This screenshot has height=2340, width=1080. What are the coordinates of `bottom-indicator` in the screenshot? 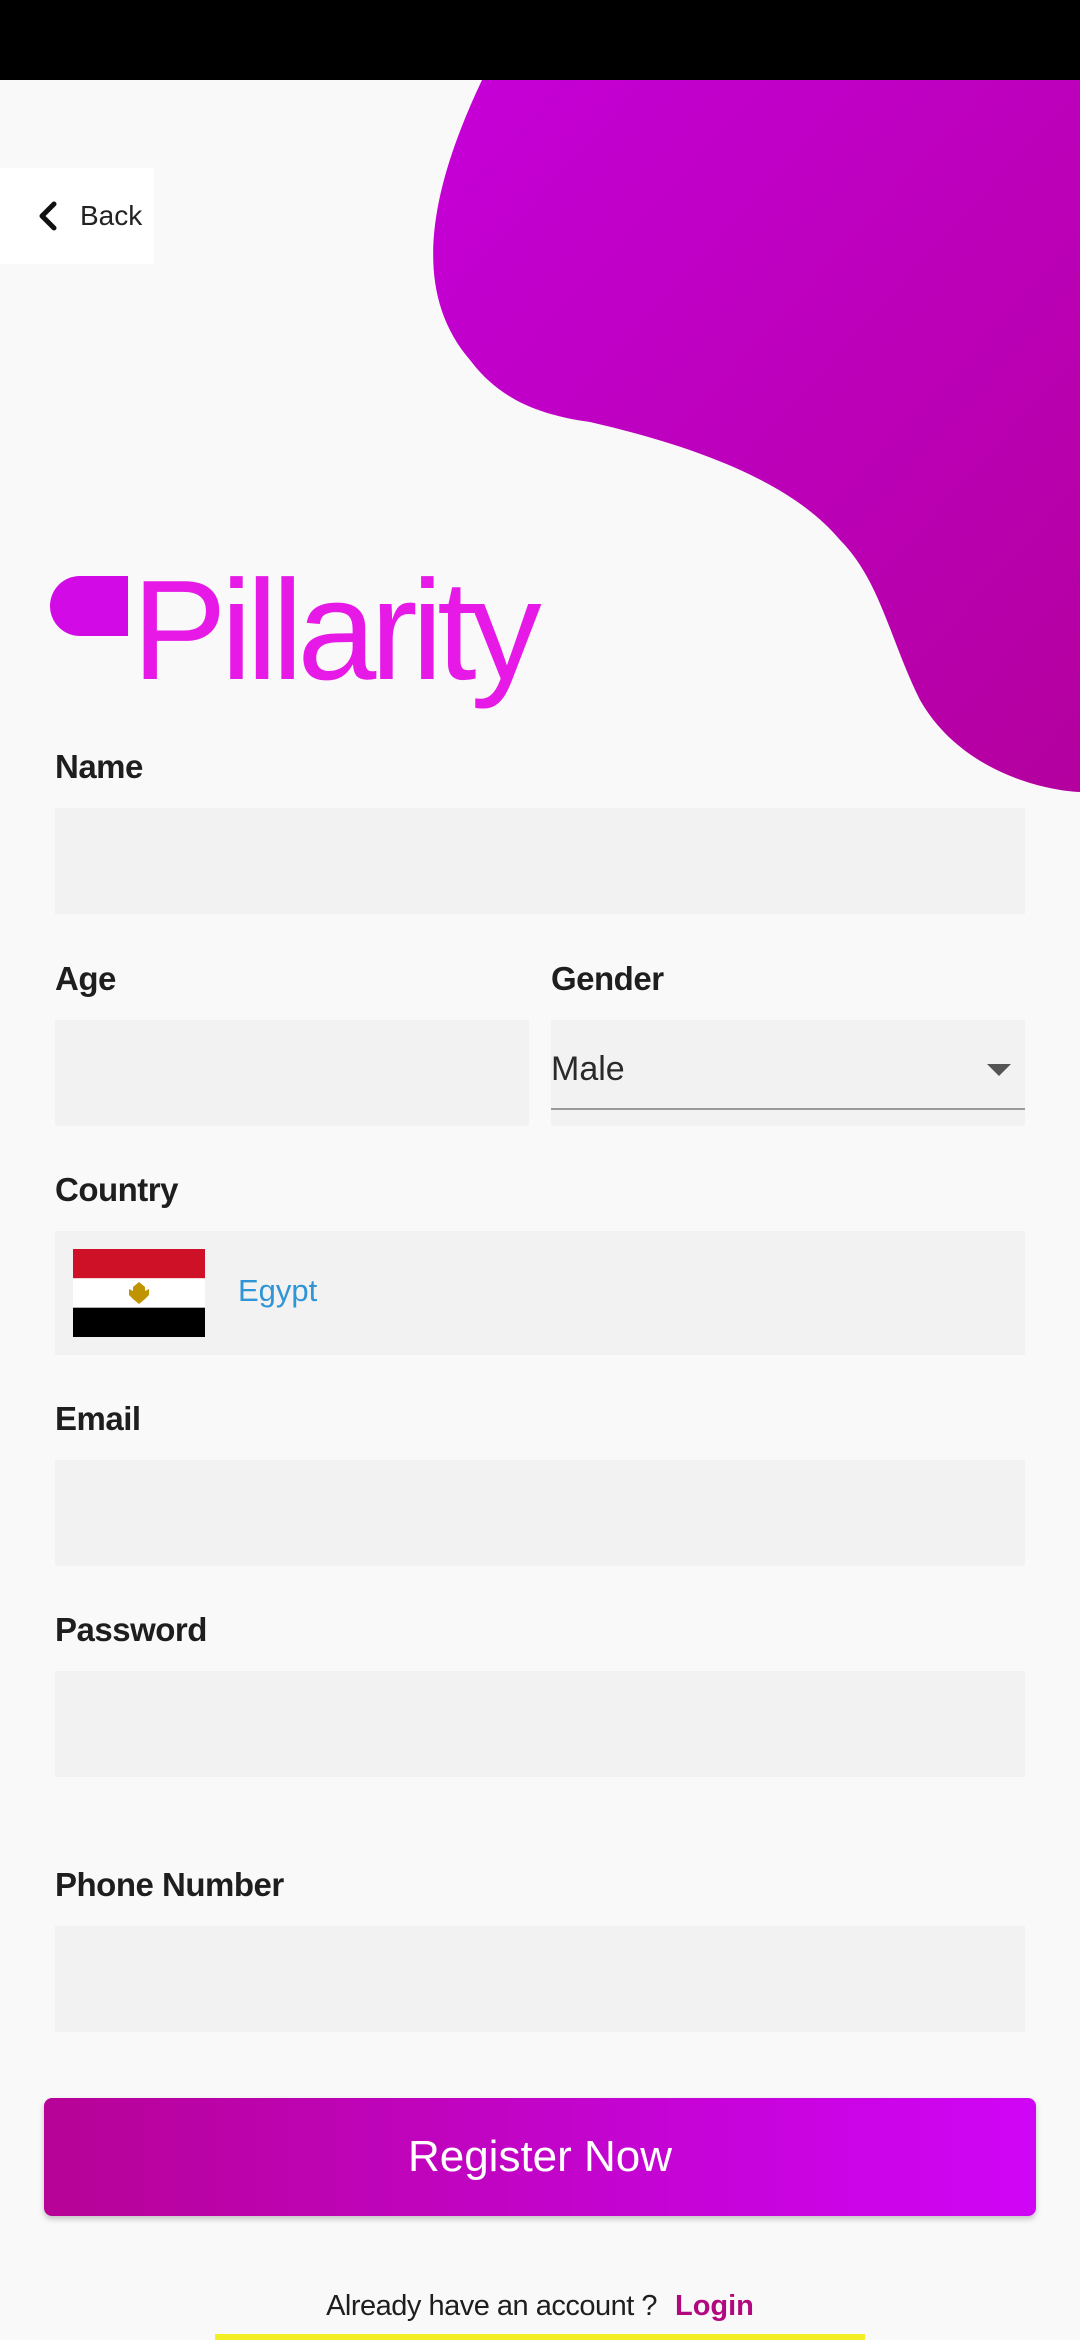 It's located at (540, 2337).